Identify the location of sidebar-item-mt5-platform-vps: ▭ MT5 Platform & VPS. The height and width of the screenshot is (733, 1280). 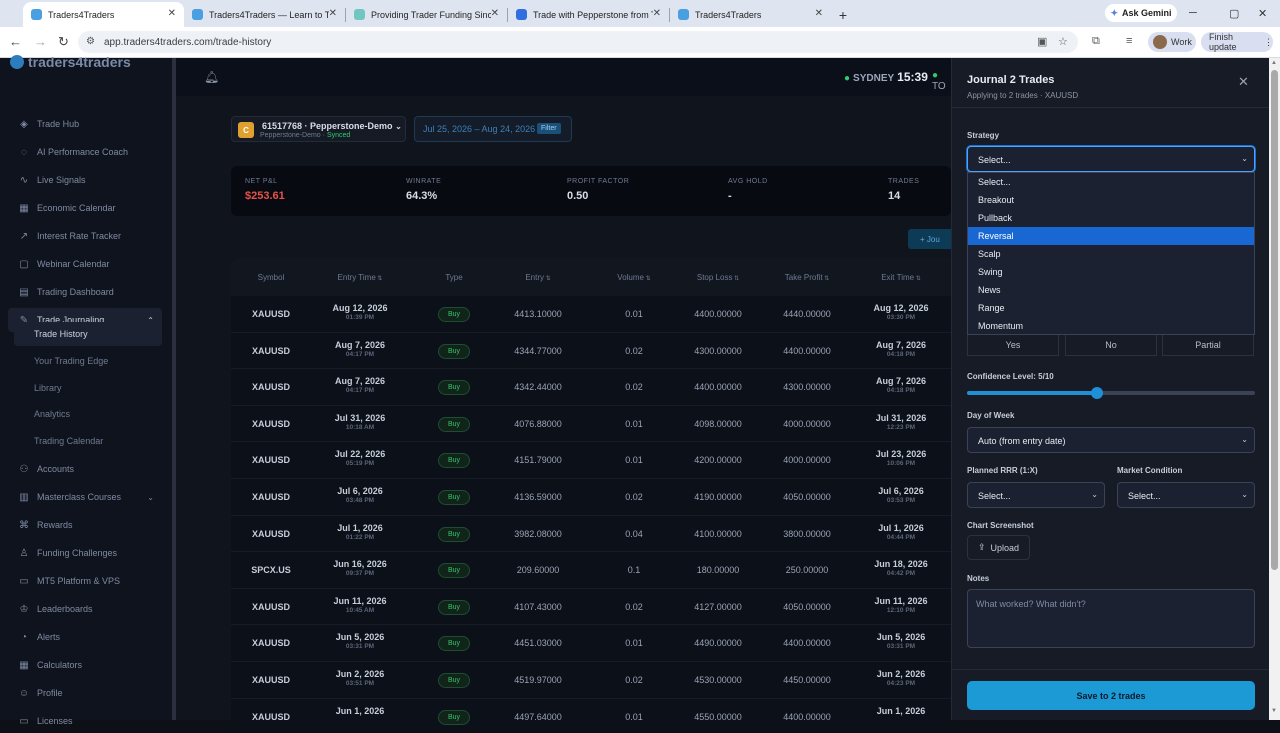
(85, 581).